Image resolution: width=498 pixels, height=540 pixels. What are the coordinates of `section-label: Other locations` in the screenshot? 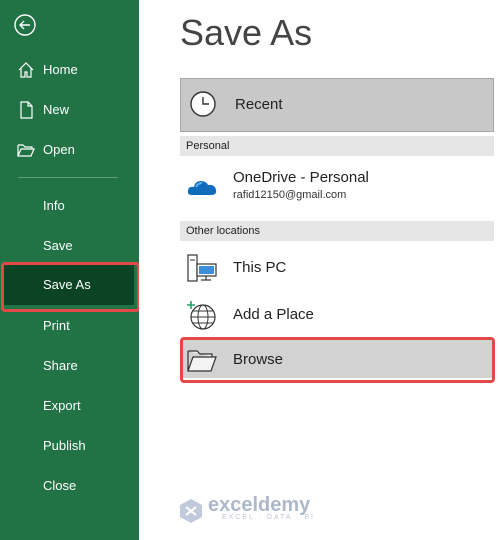 It's located at (223, 231).